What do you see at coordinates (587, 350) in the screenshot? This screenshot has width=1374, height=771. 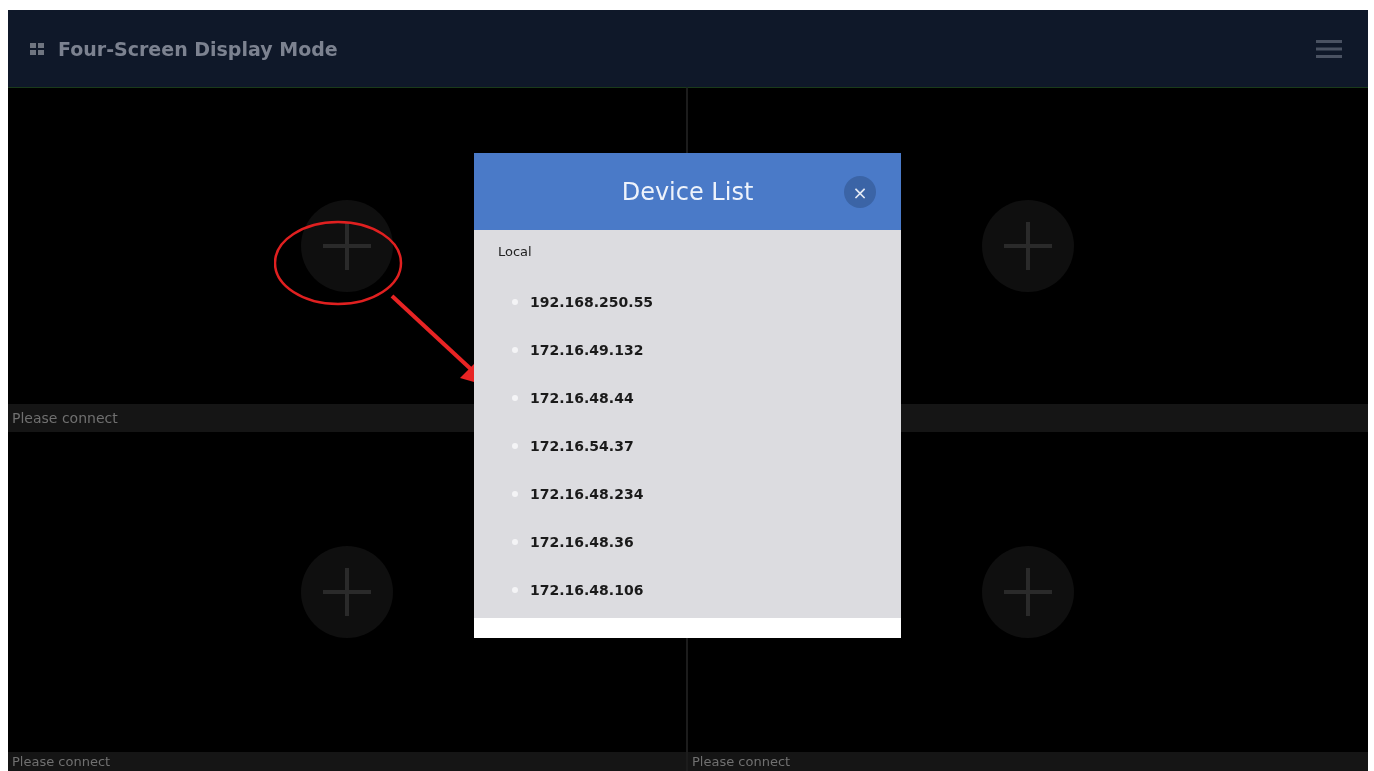 I see `device-item: 172.16.49.132` at bounding box center [587, 350].